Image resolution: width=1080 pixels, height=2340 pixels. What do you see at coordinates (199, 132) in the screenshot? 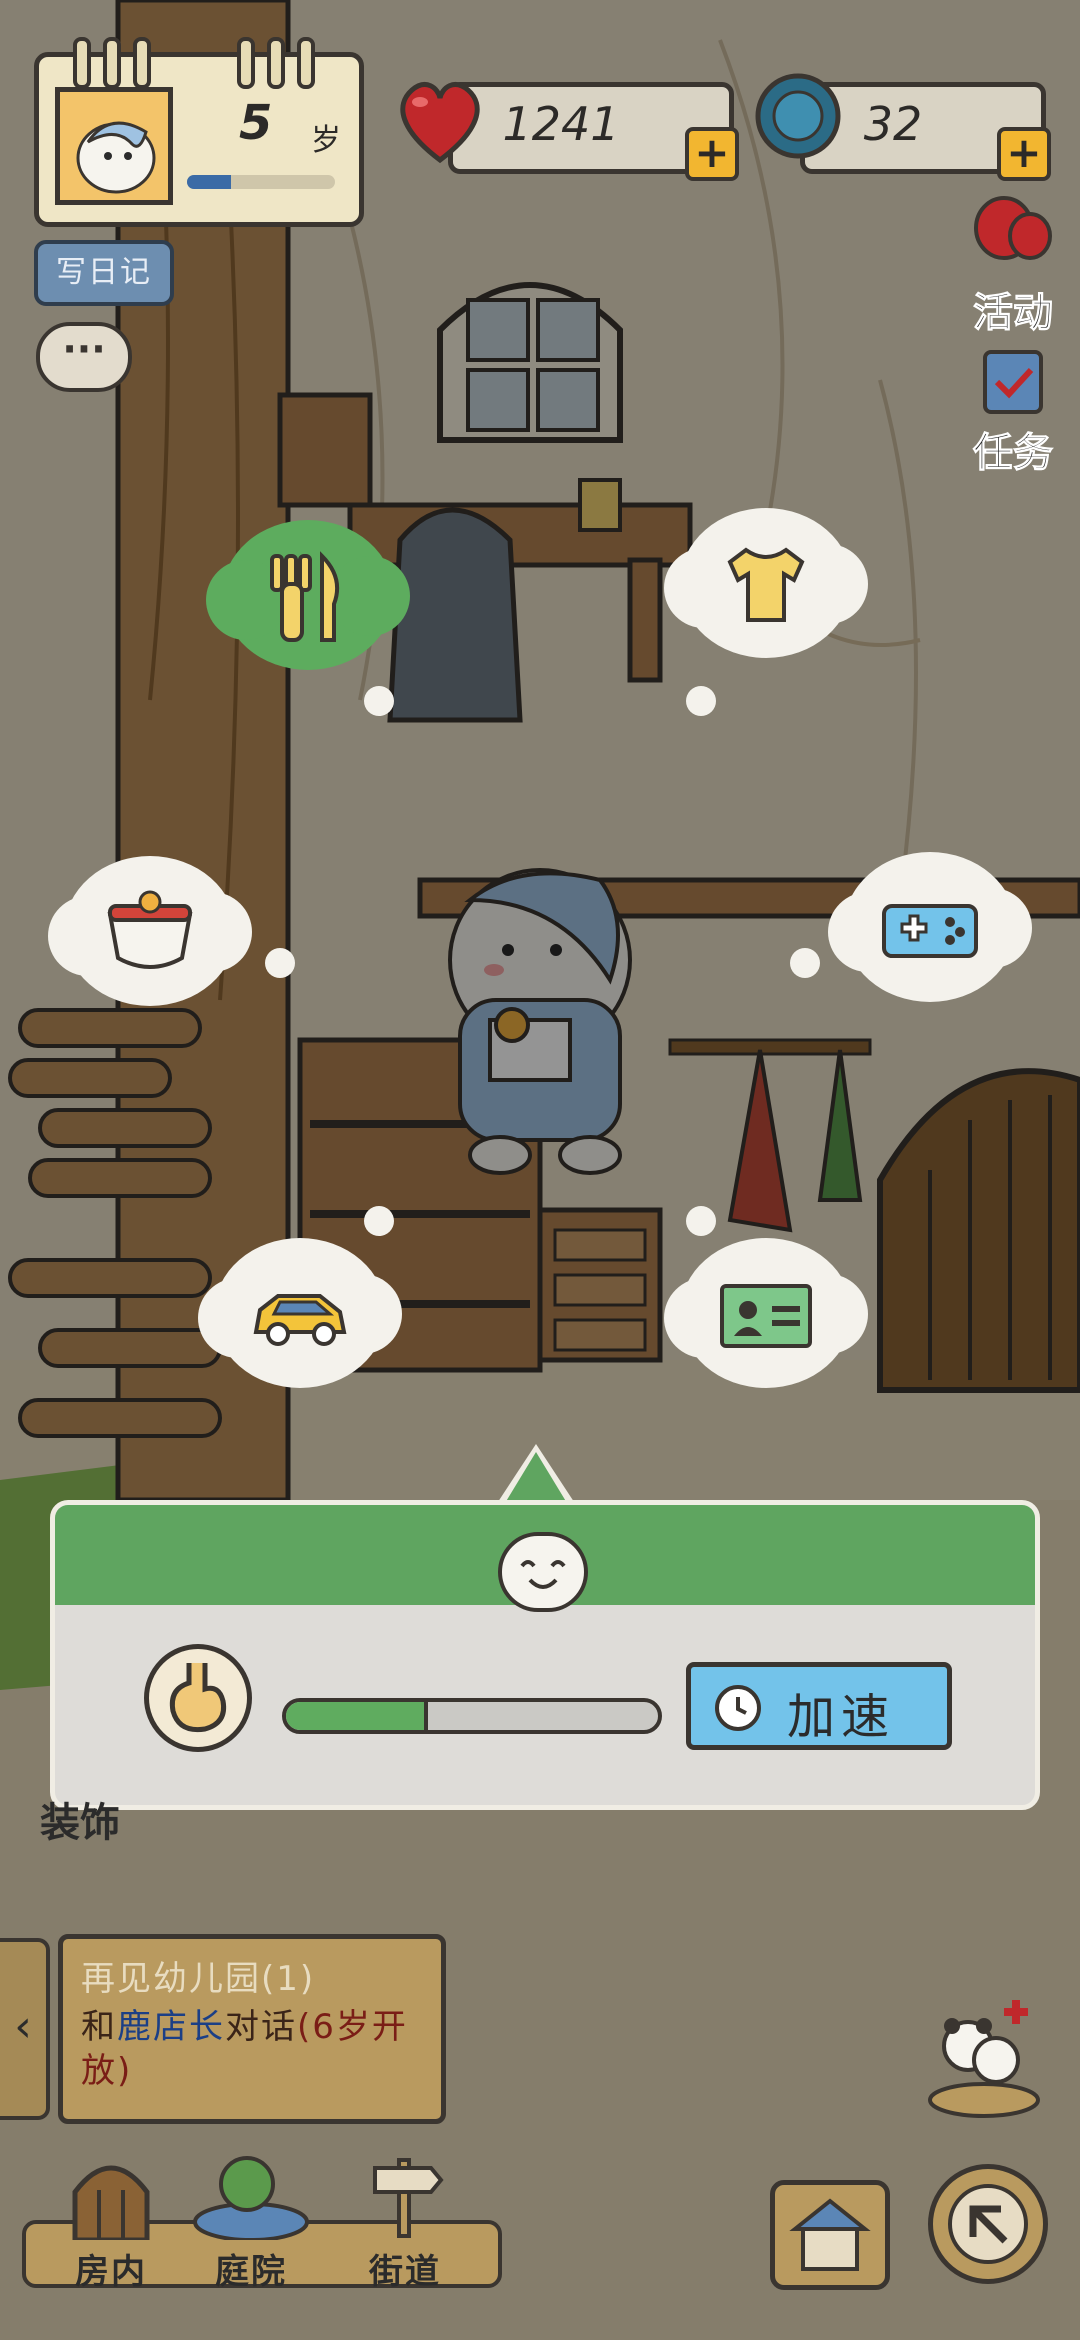
I see `profile-card: 5 岁` at bounding box center [199, 132].